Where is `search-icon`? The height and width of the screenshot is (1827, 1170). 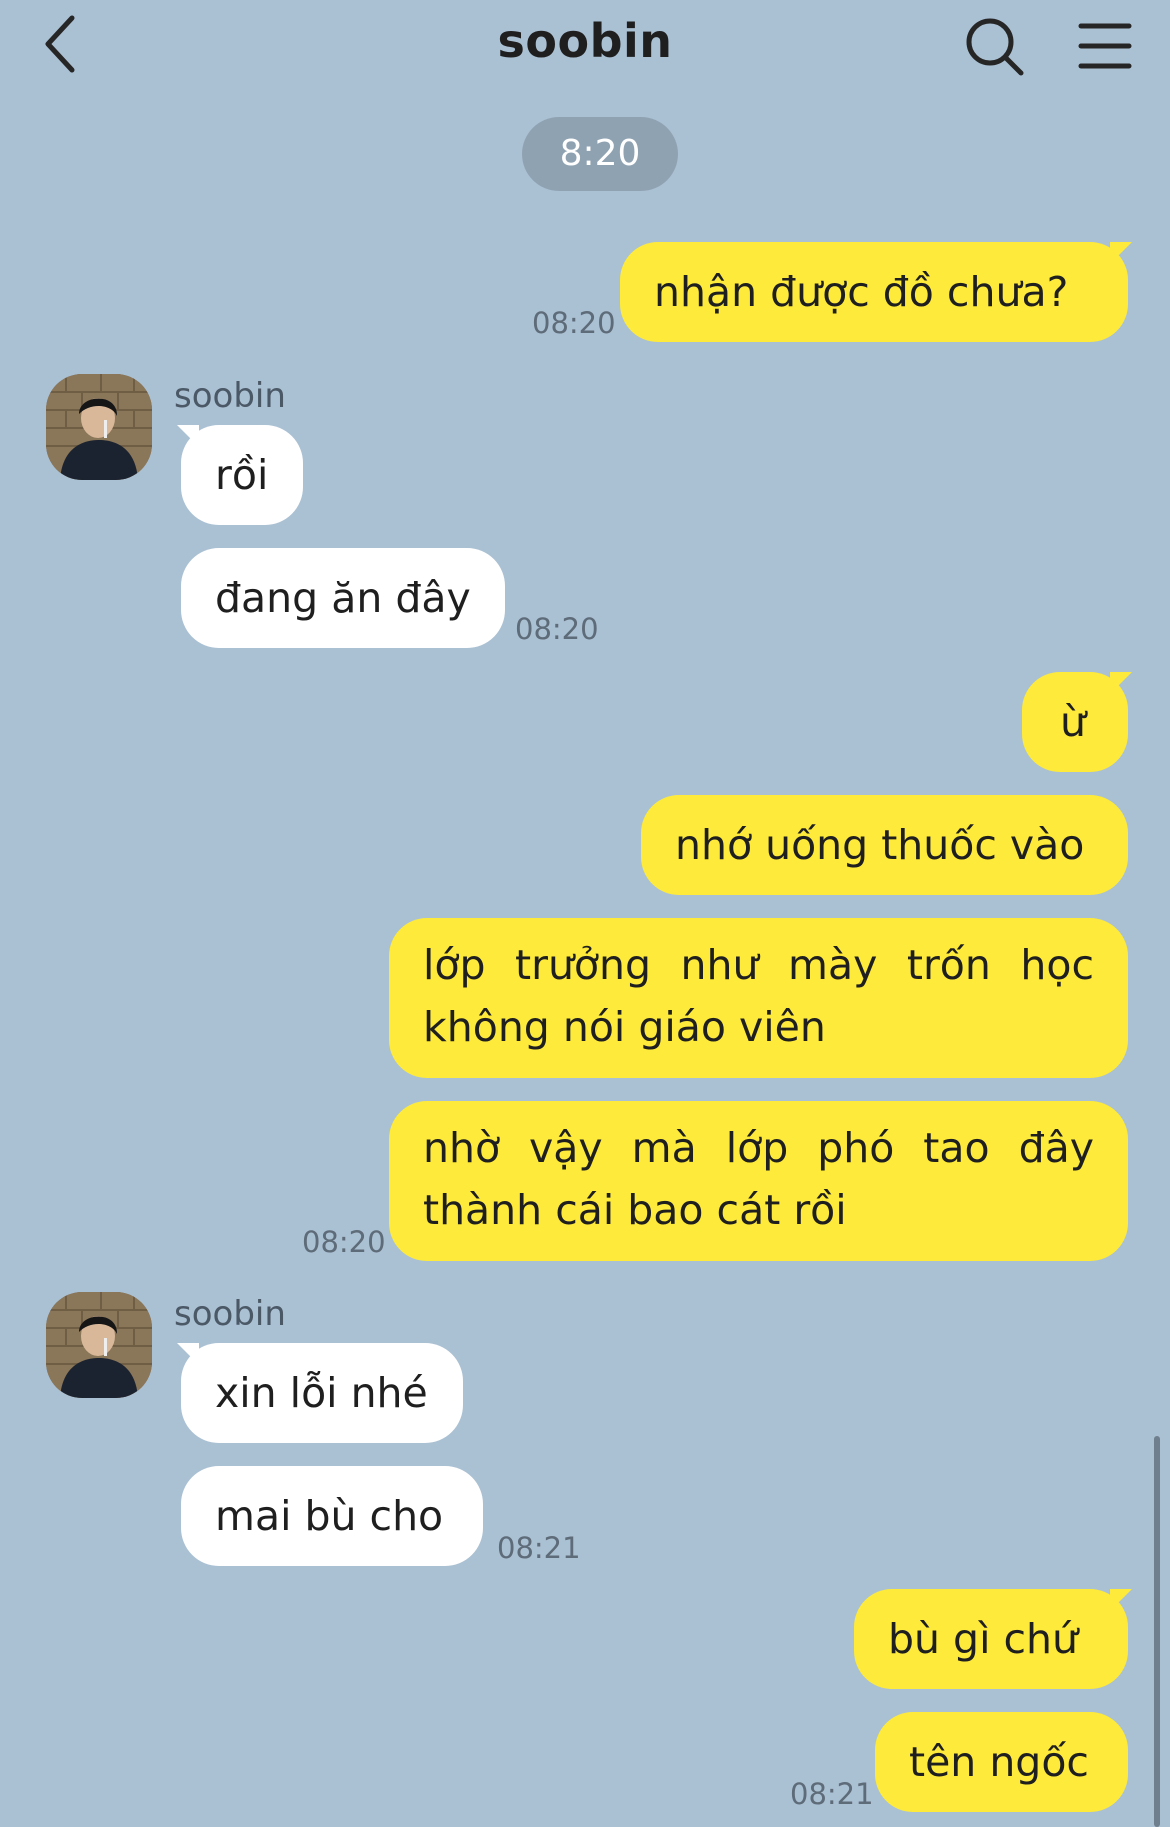 search-icon is located at coordinates (995, 47).